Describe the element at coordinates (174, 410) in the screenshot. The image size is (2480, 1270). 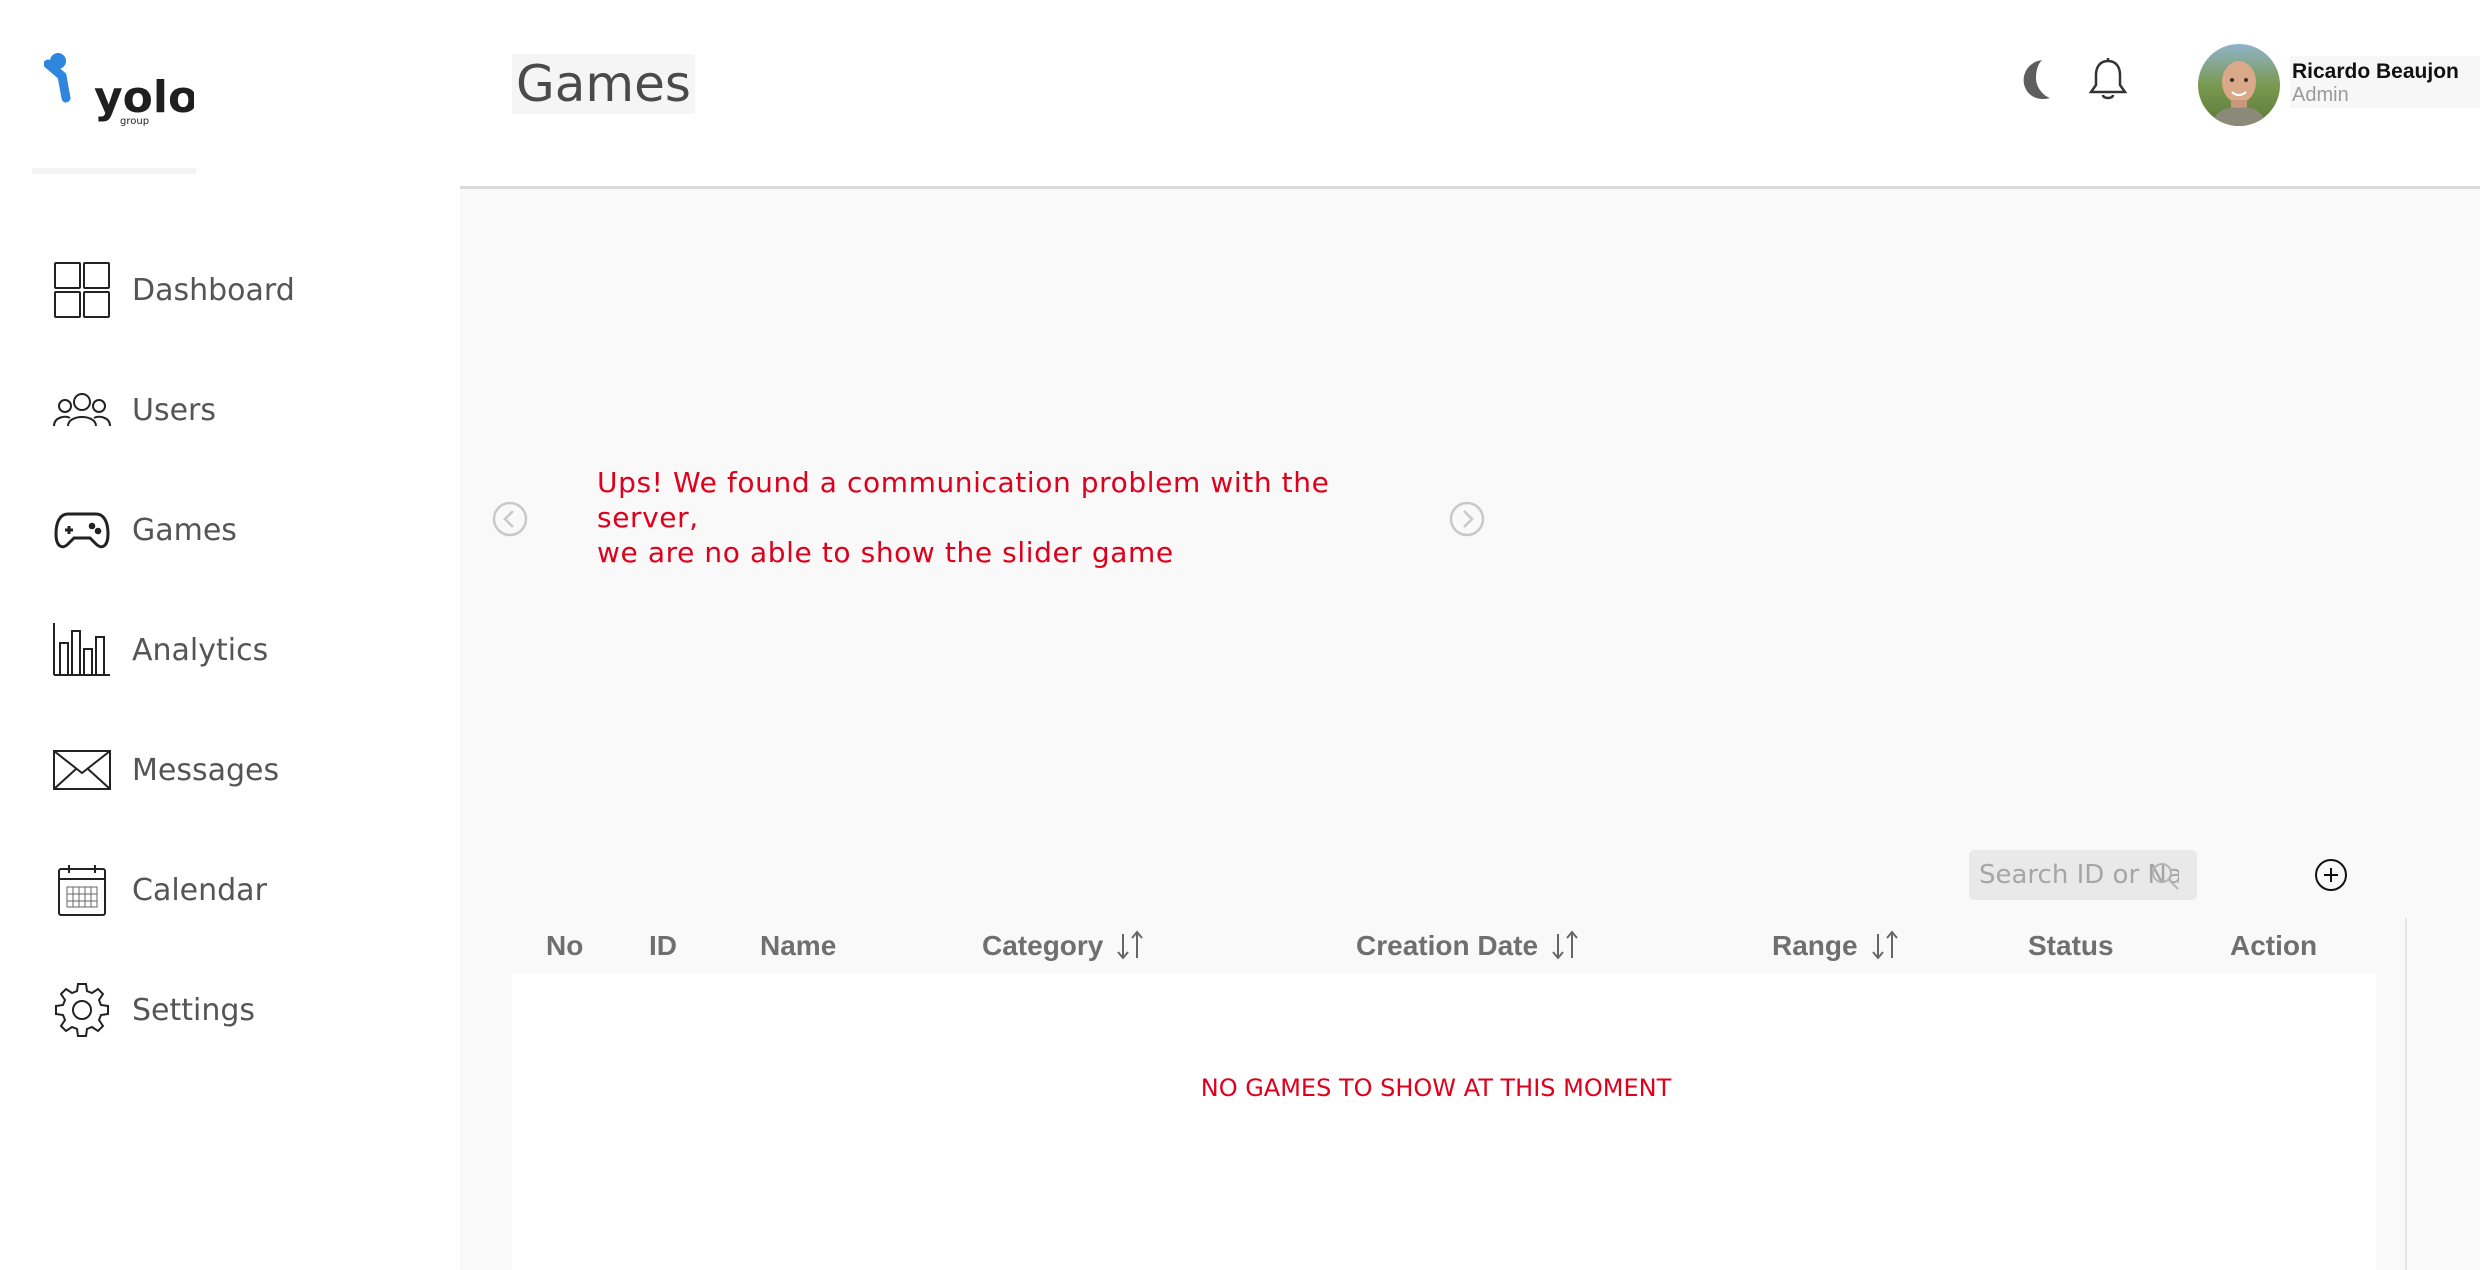
I see `sidebar-item-label: Users` at that location.